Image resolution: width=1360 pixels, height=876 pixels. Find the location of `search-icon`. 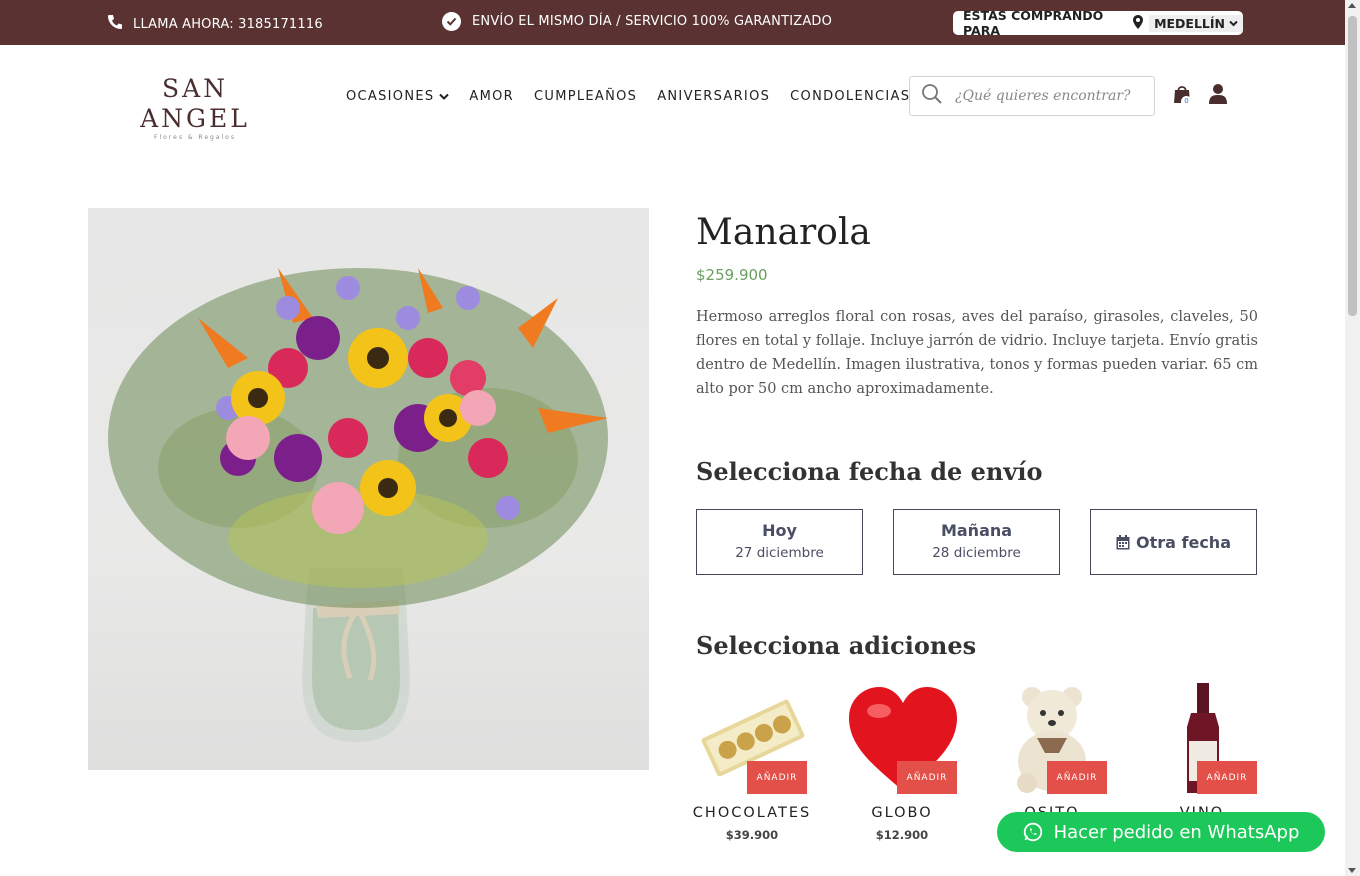

search-icon is located at coordinates (932, 96).